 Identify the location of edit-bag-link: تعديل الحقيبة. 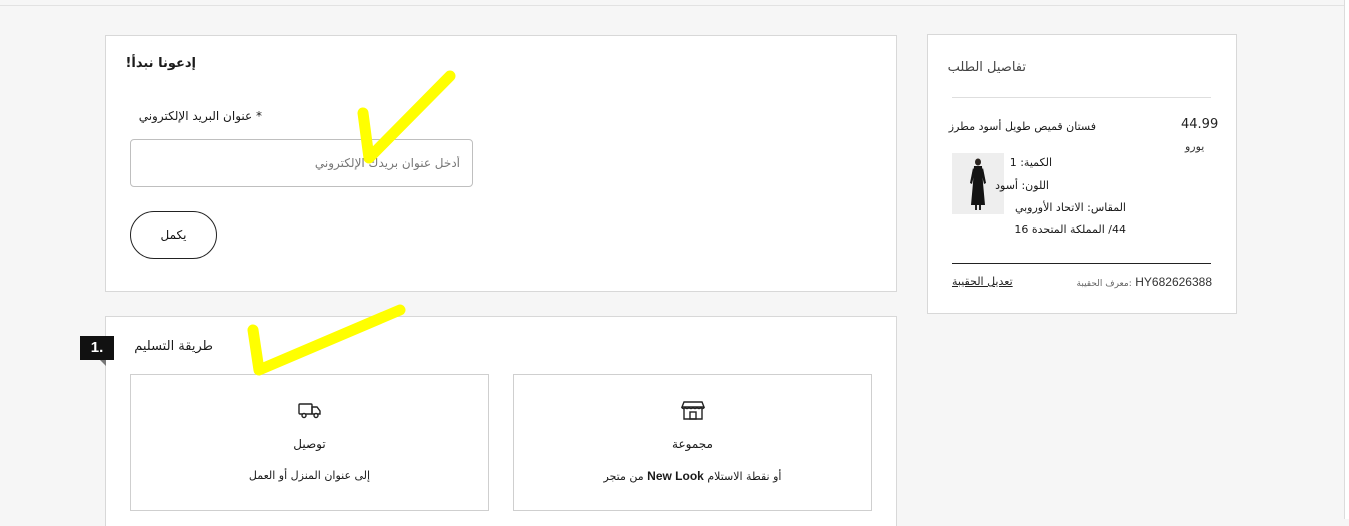
(982, 281).